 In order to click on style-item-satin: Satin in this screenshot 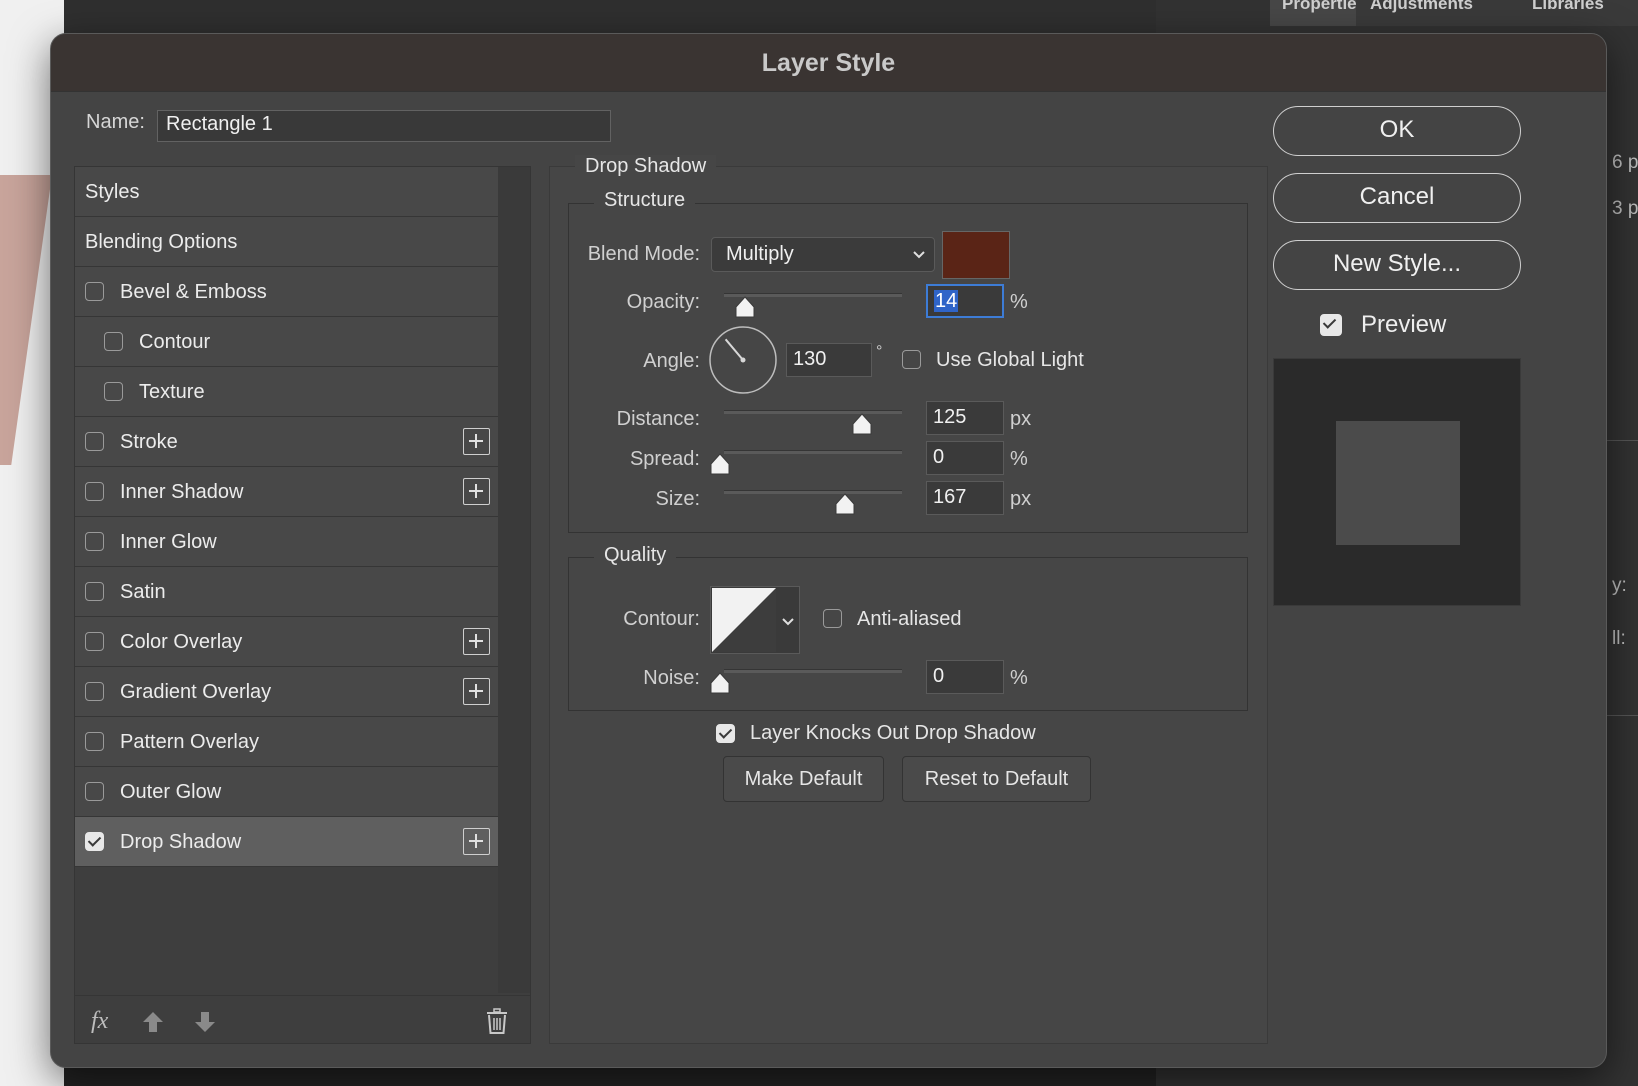, I will do `click(286, 592)`.